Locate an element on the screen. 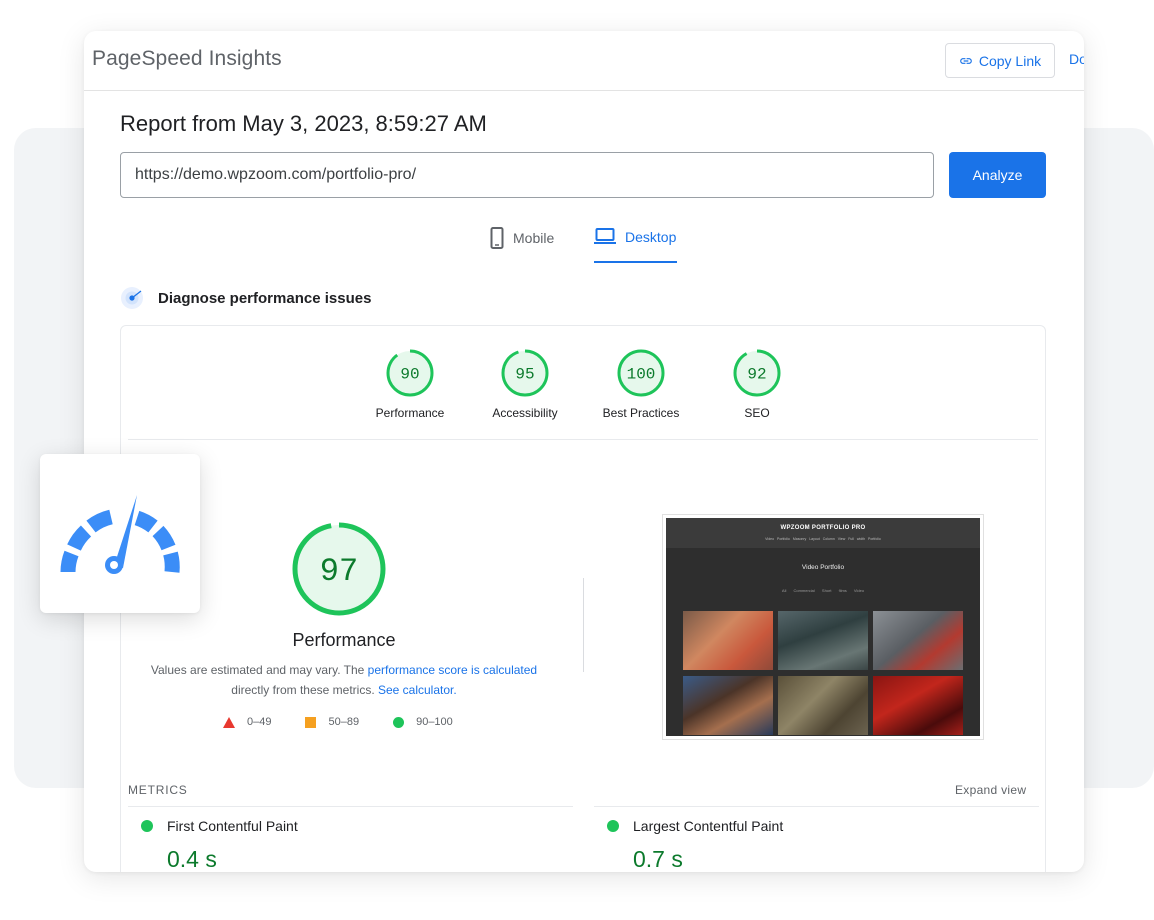 Image resolution: width=1154 pixels, height=920 pixels. legend-pass: 90–100 is located at coordinates (423, 722).